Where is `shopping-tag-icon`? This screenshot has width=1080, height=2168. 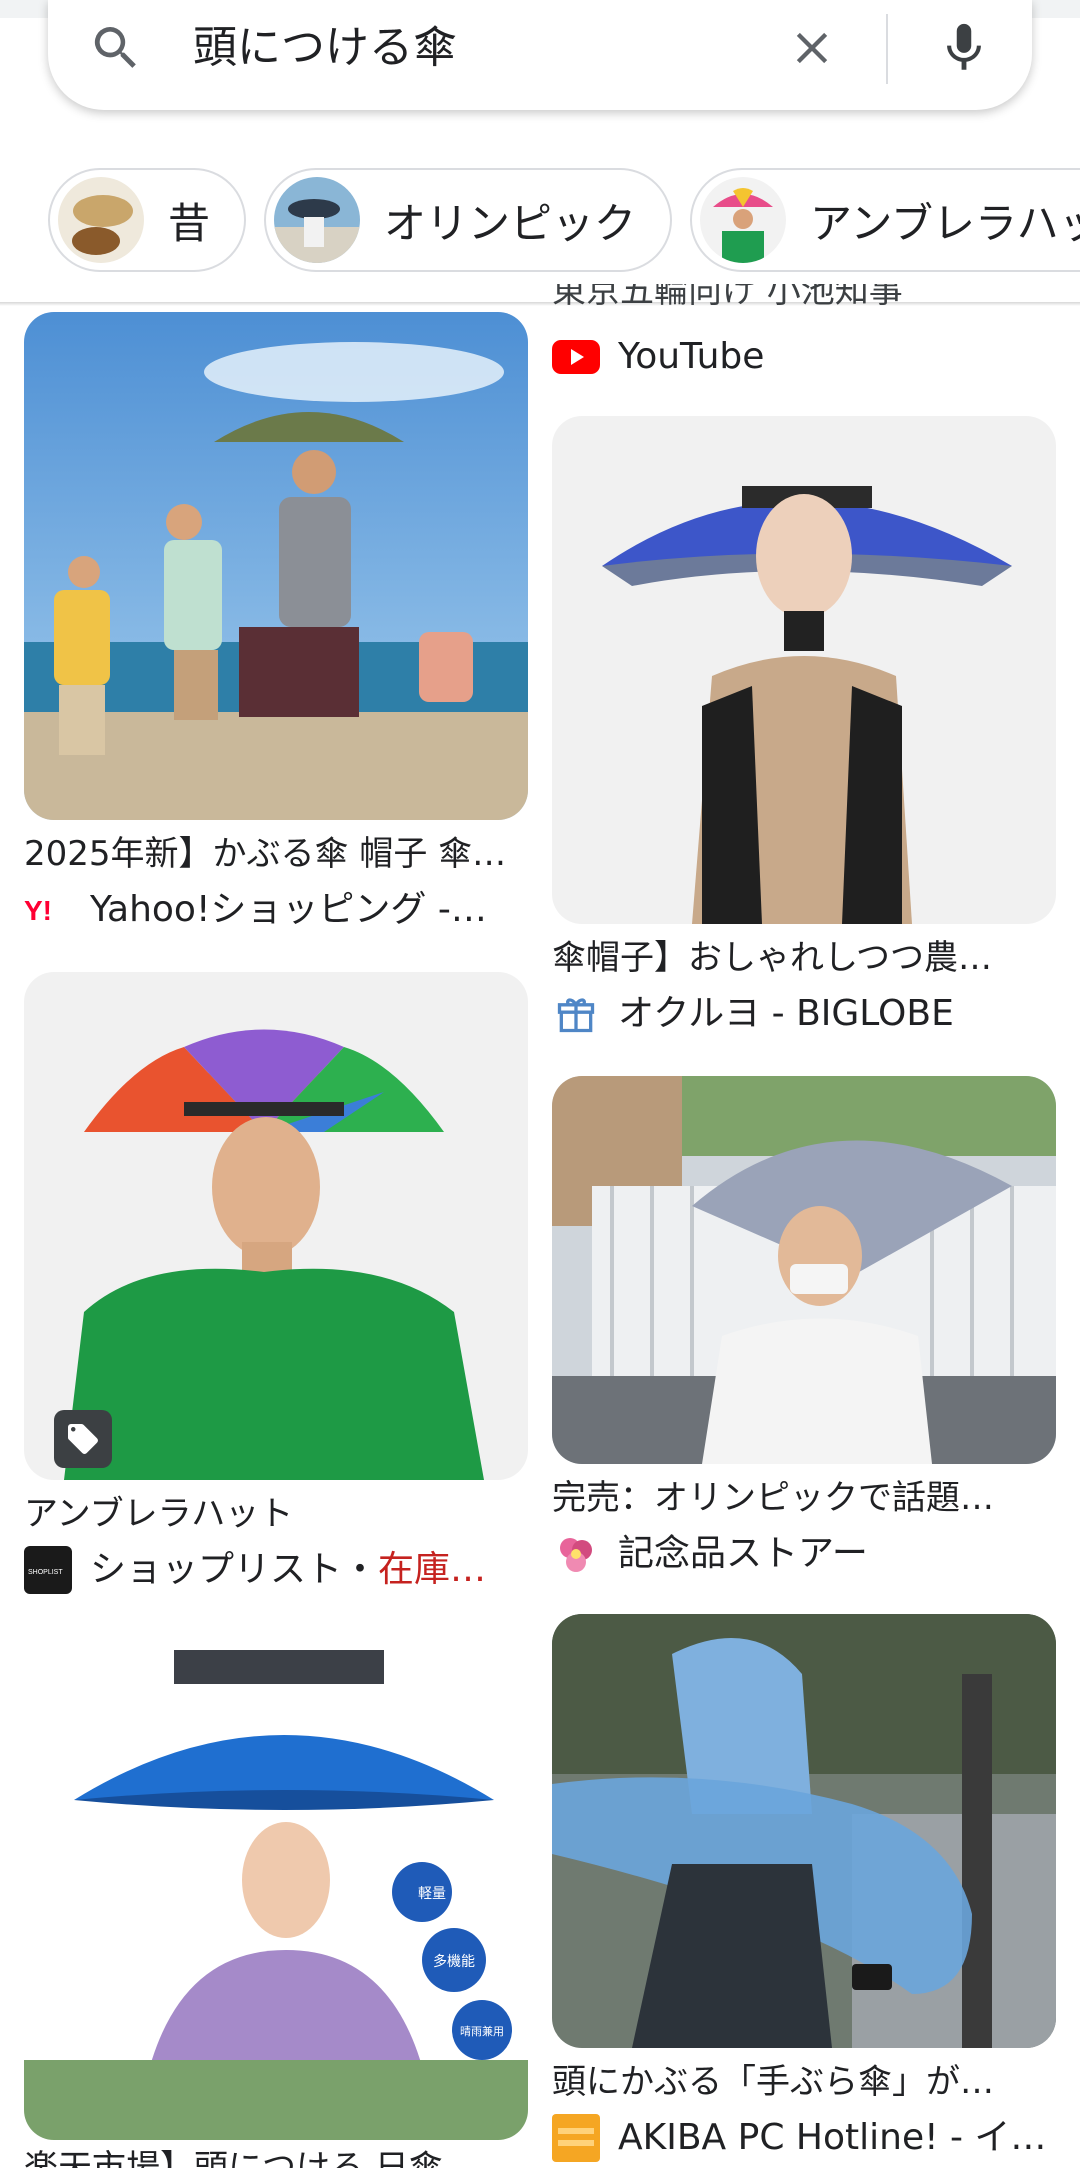
shopping-tag-icon is located at coordinates (83, 1439).